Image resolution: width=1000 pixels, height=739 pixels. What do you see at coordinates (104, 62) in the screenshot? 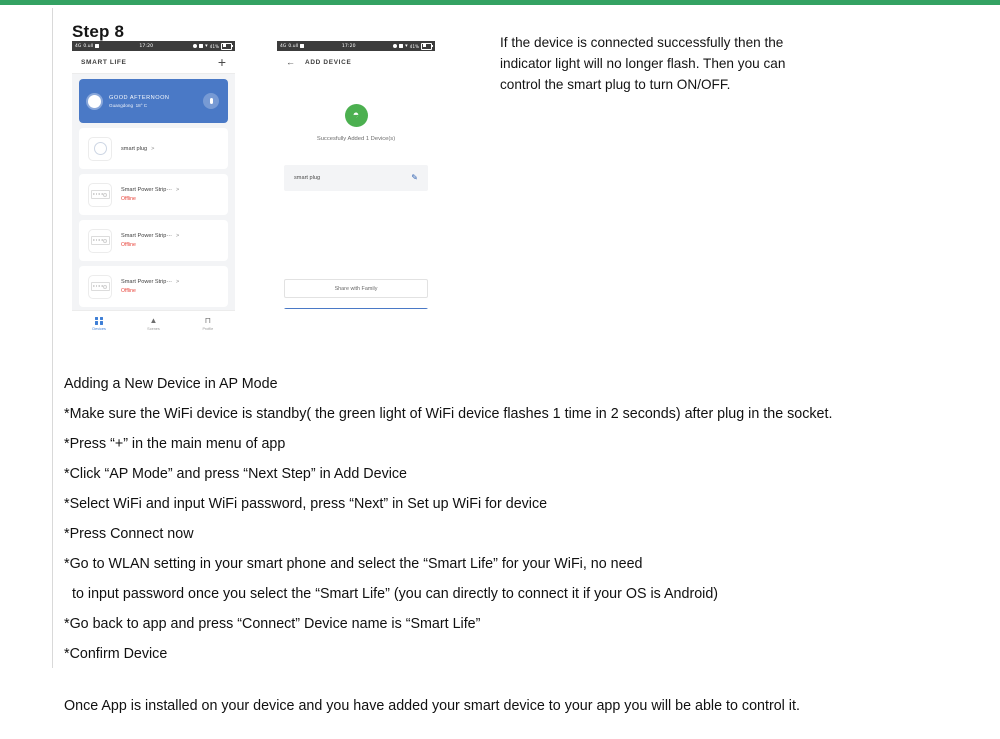
I see `app-title: SMART LIFE` at bounding box center [104, 62].